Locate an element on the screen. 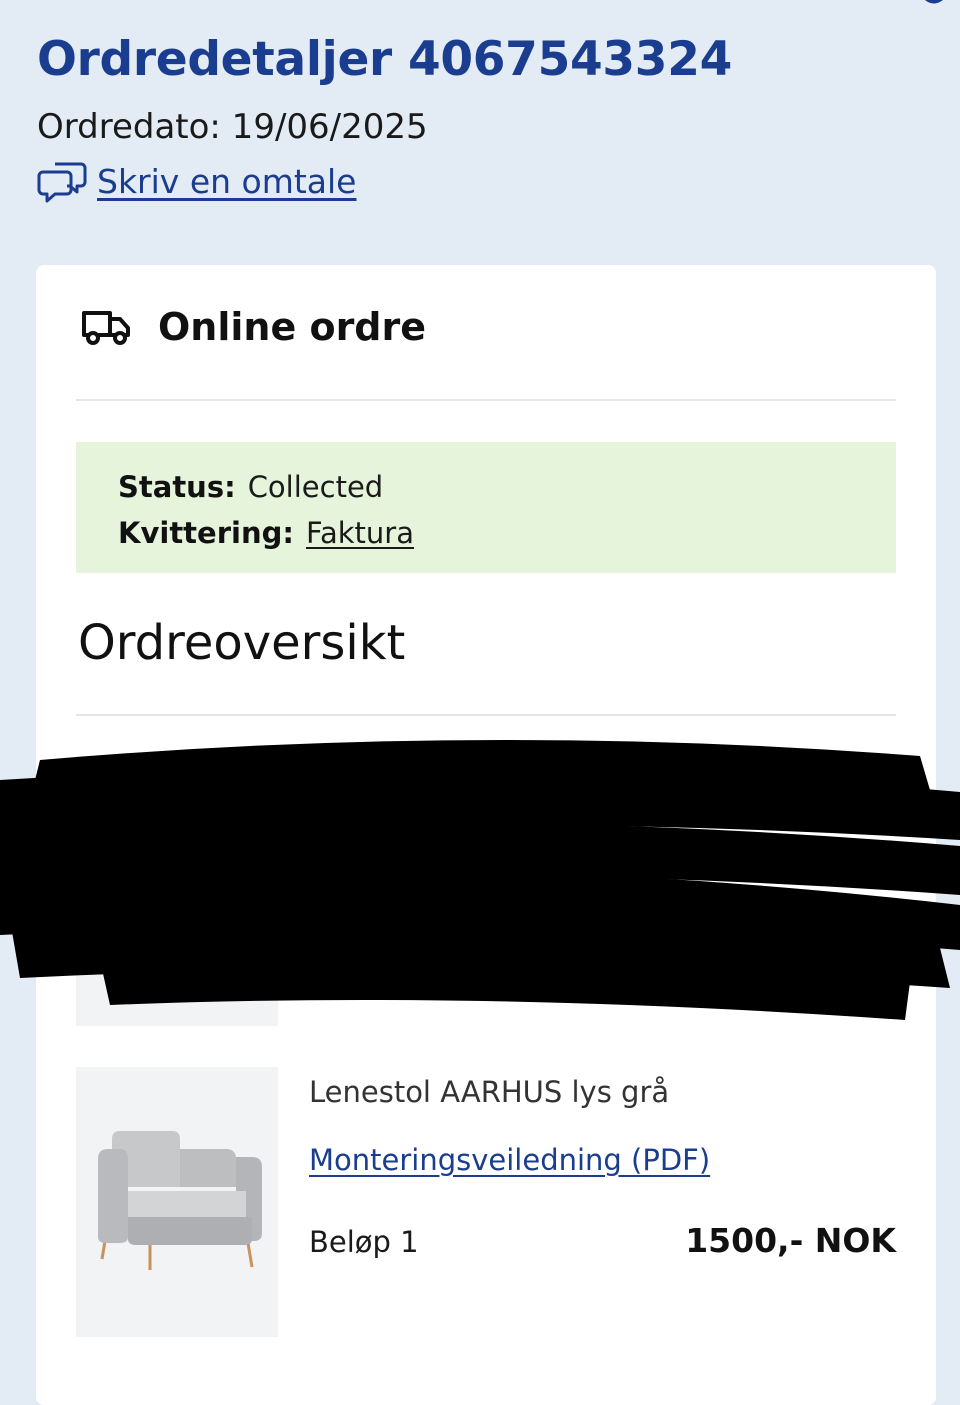 Image resolution: width=960 pixels, height=1405 pixels. receipt-row: Kvittering: Faktura is located at coordinates (507, 533).